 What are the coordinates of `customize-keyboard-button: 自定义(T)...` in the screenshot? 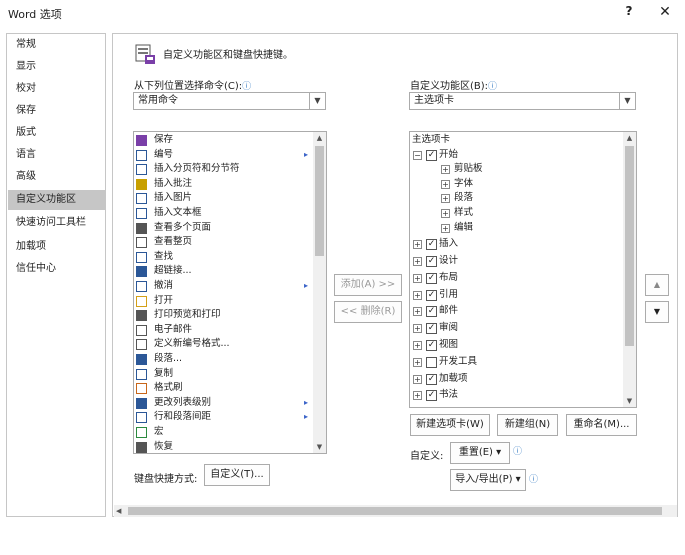 It's located at (237, 475).